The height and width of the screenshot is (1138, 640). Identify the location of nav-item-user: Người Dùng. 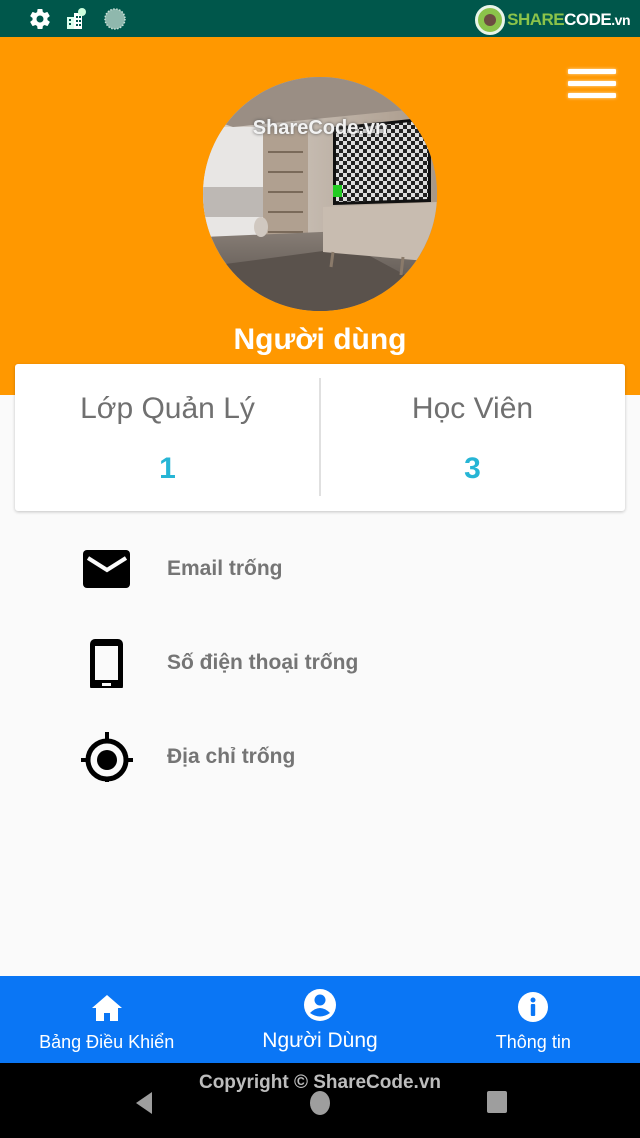
(319, 1019).